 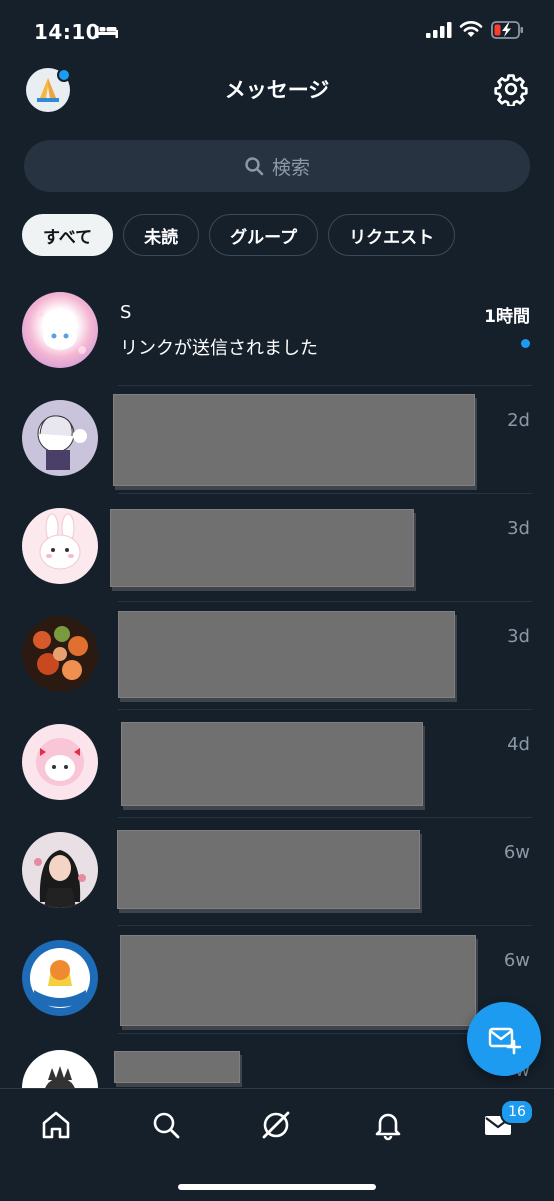 I want to click on filter-groups: グループ, so click(x=264, y=235).